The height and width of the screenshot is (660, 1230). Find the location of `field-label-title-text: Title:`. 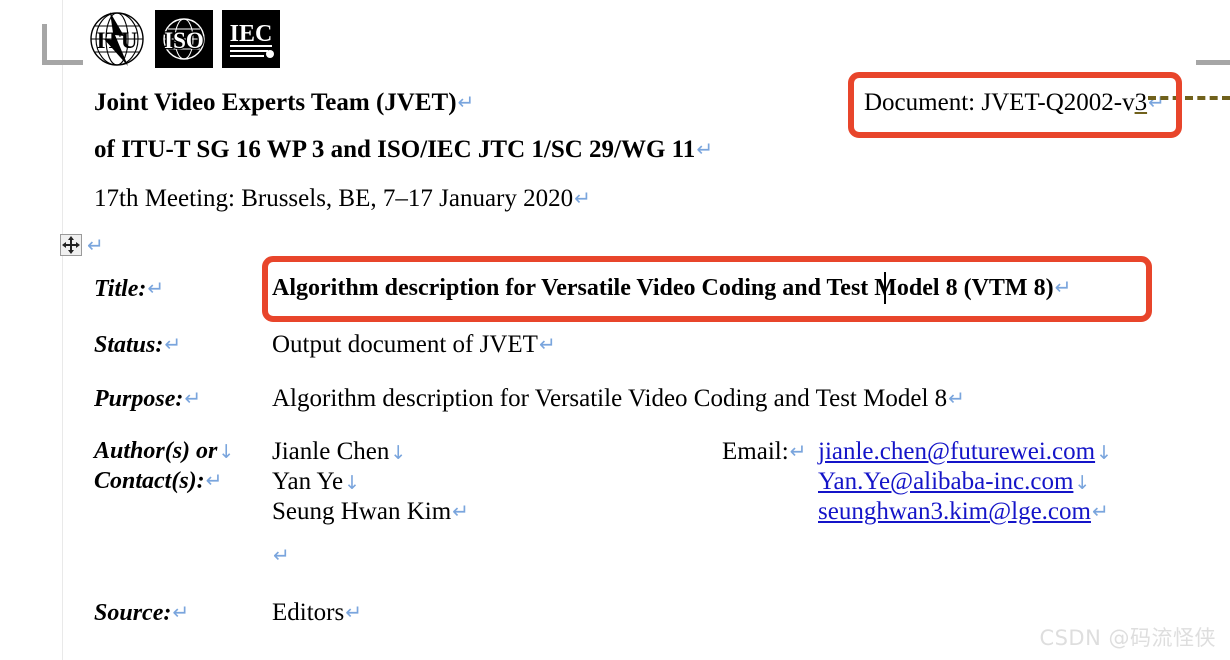

field-label-title-text: Title: is located at coordinates (120, 289).